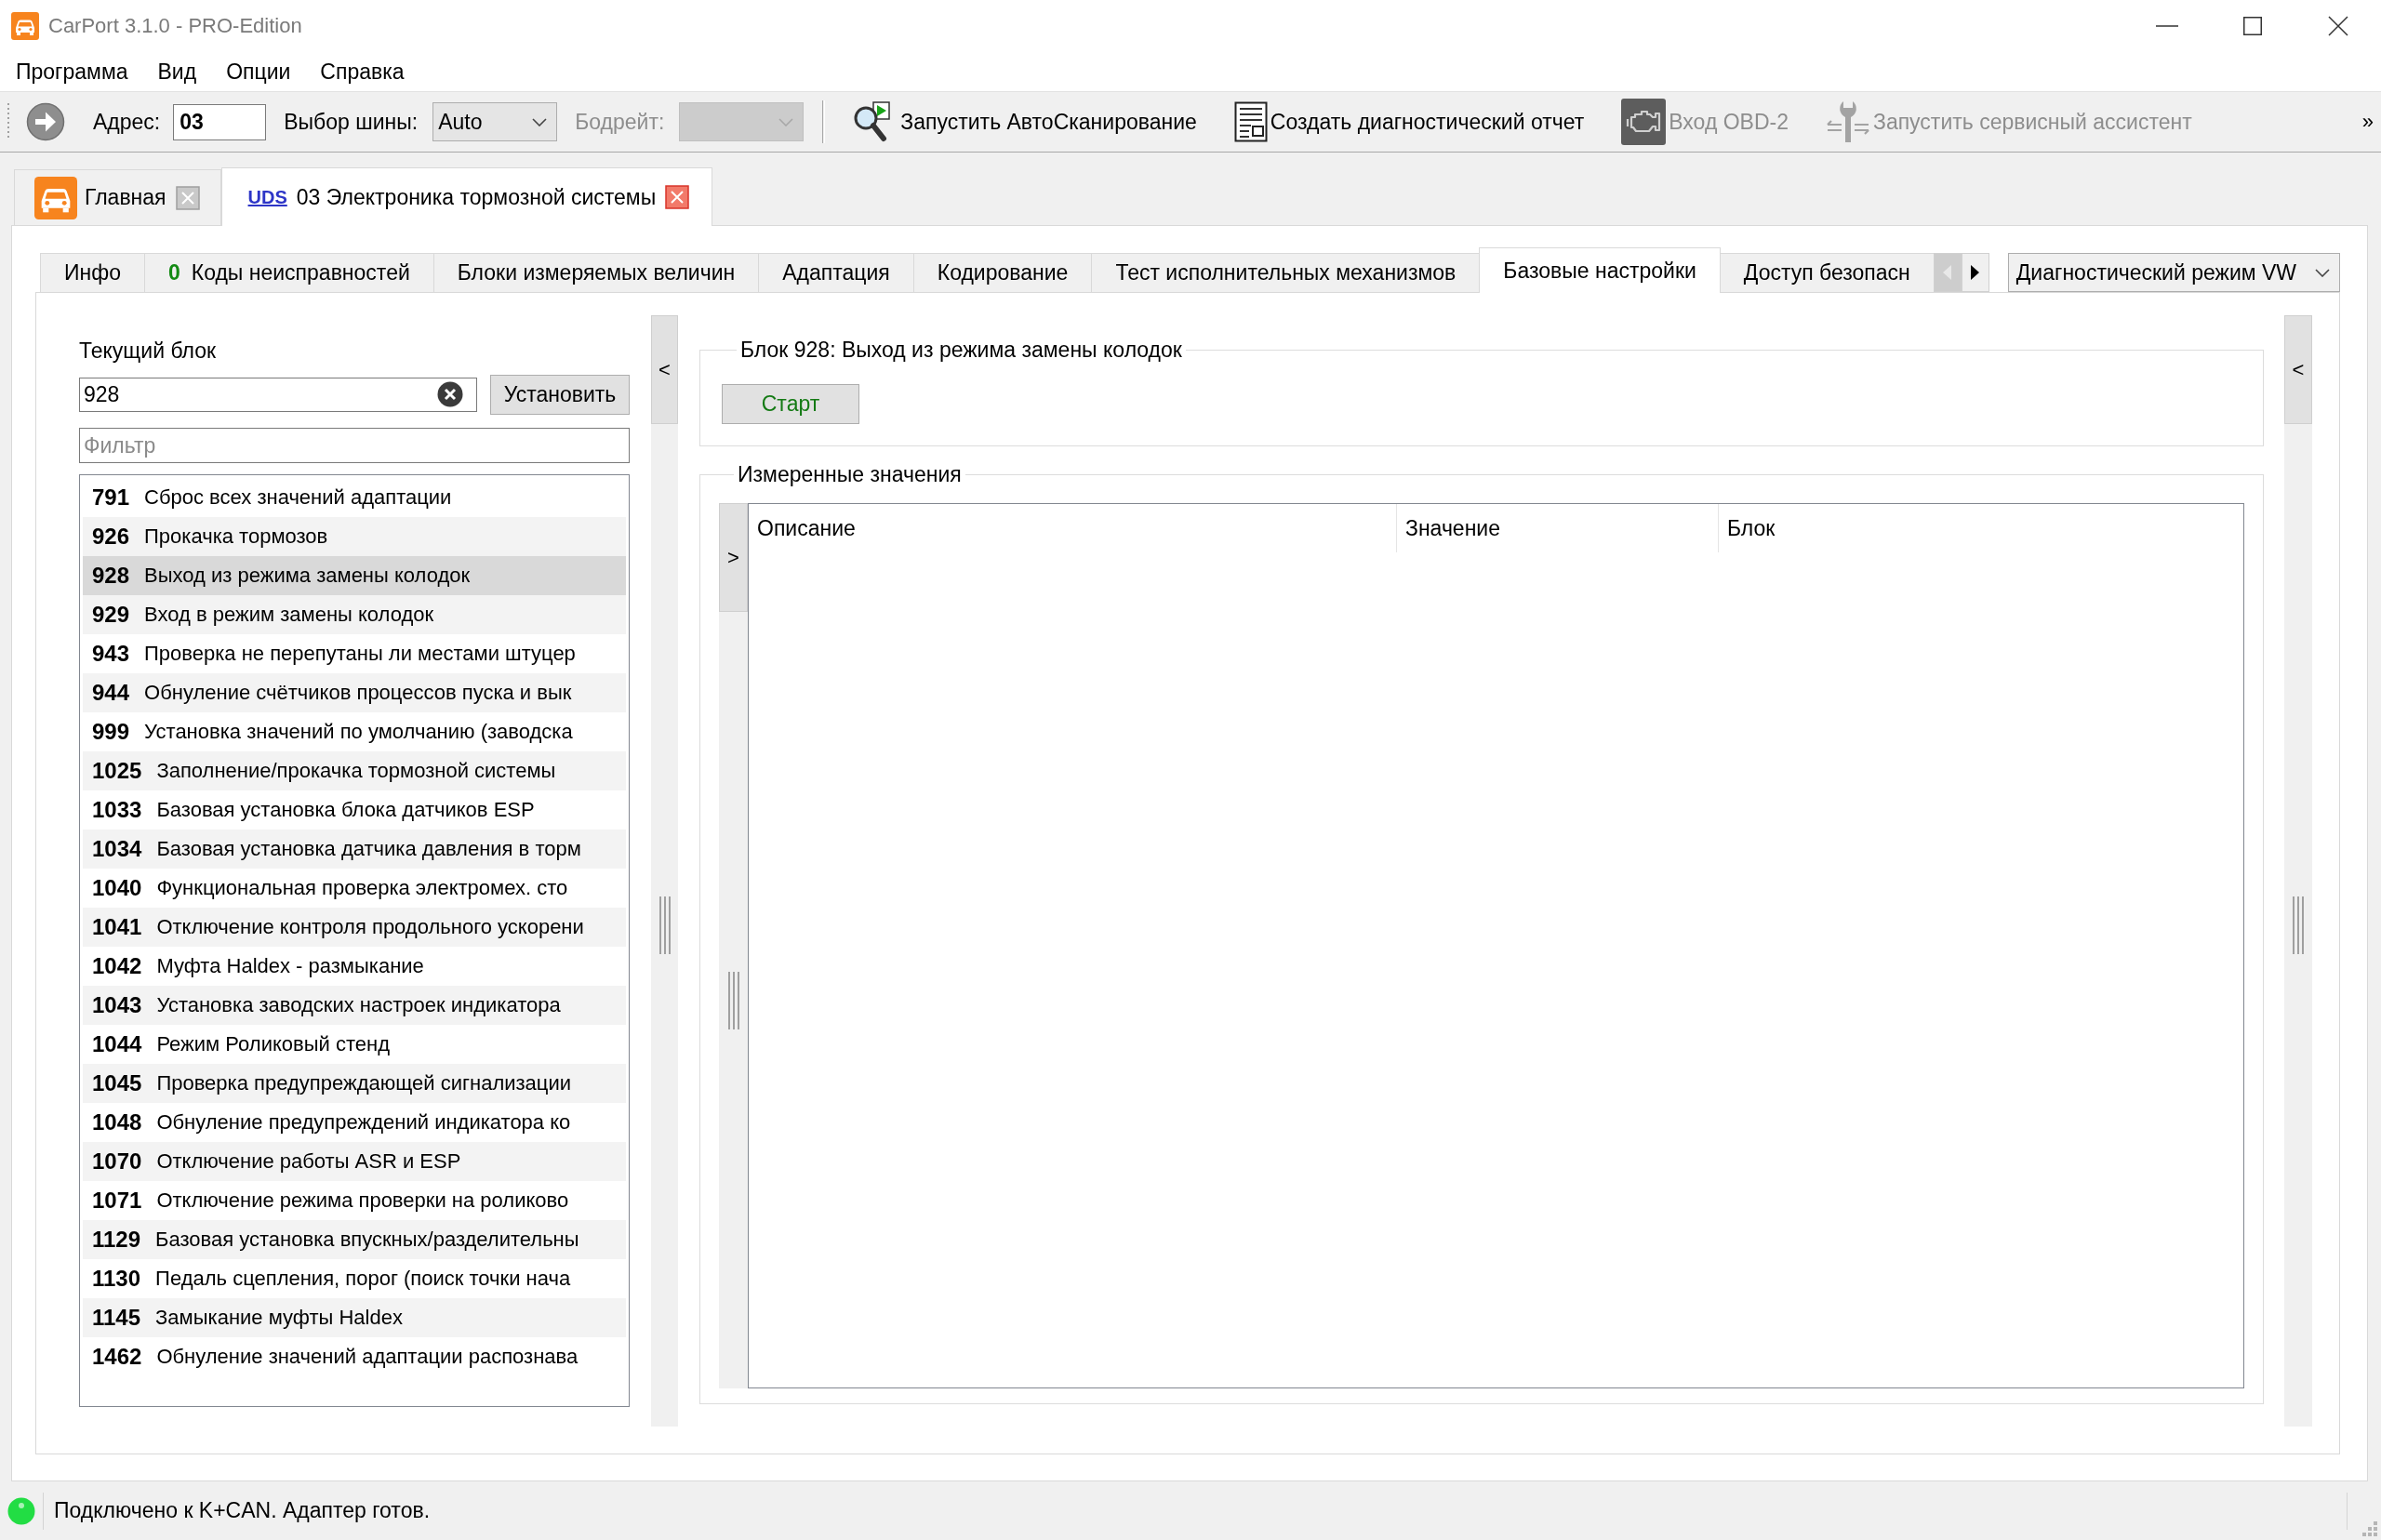 This screenshot has width=2381, height=1540. Describe the element at coordinates (1409, 122) in the screenshot. I see `toolbar-button: Создать диагностический отчет` at that location.